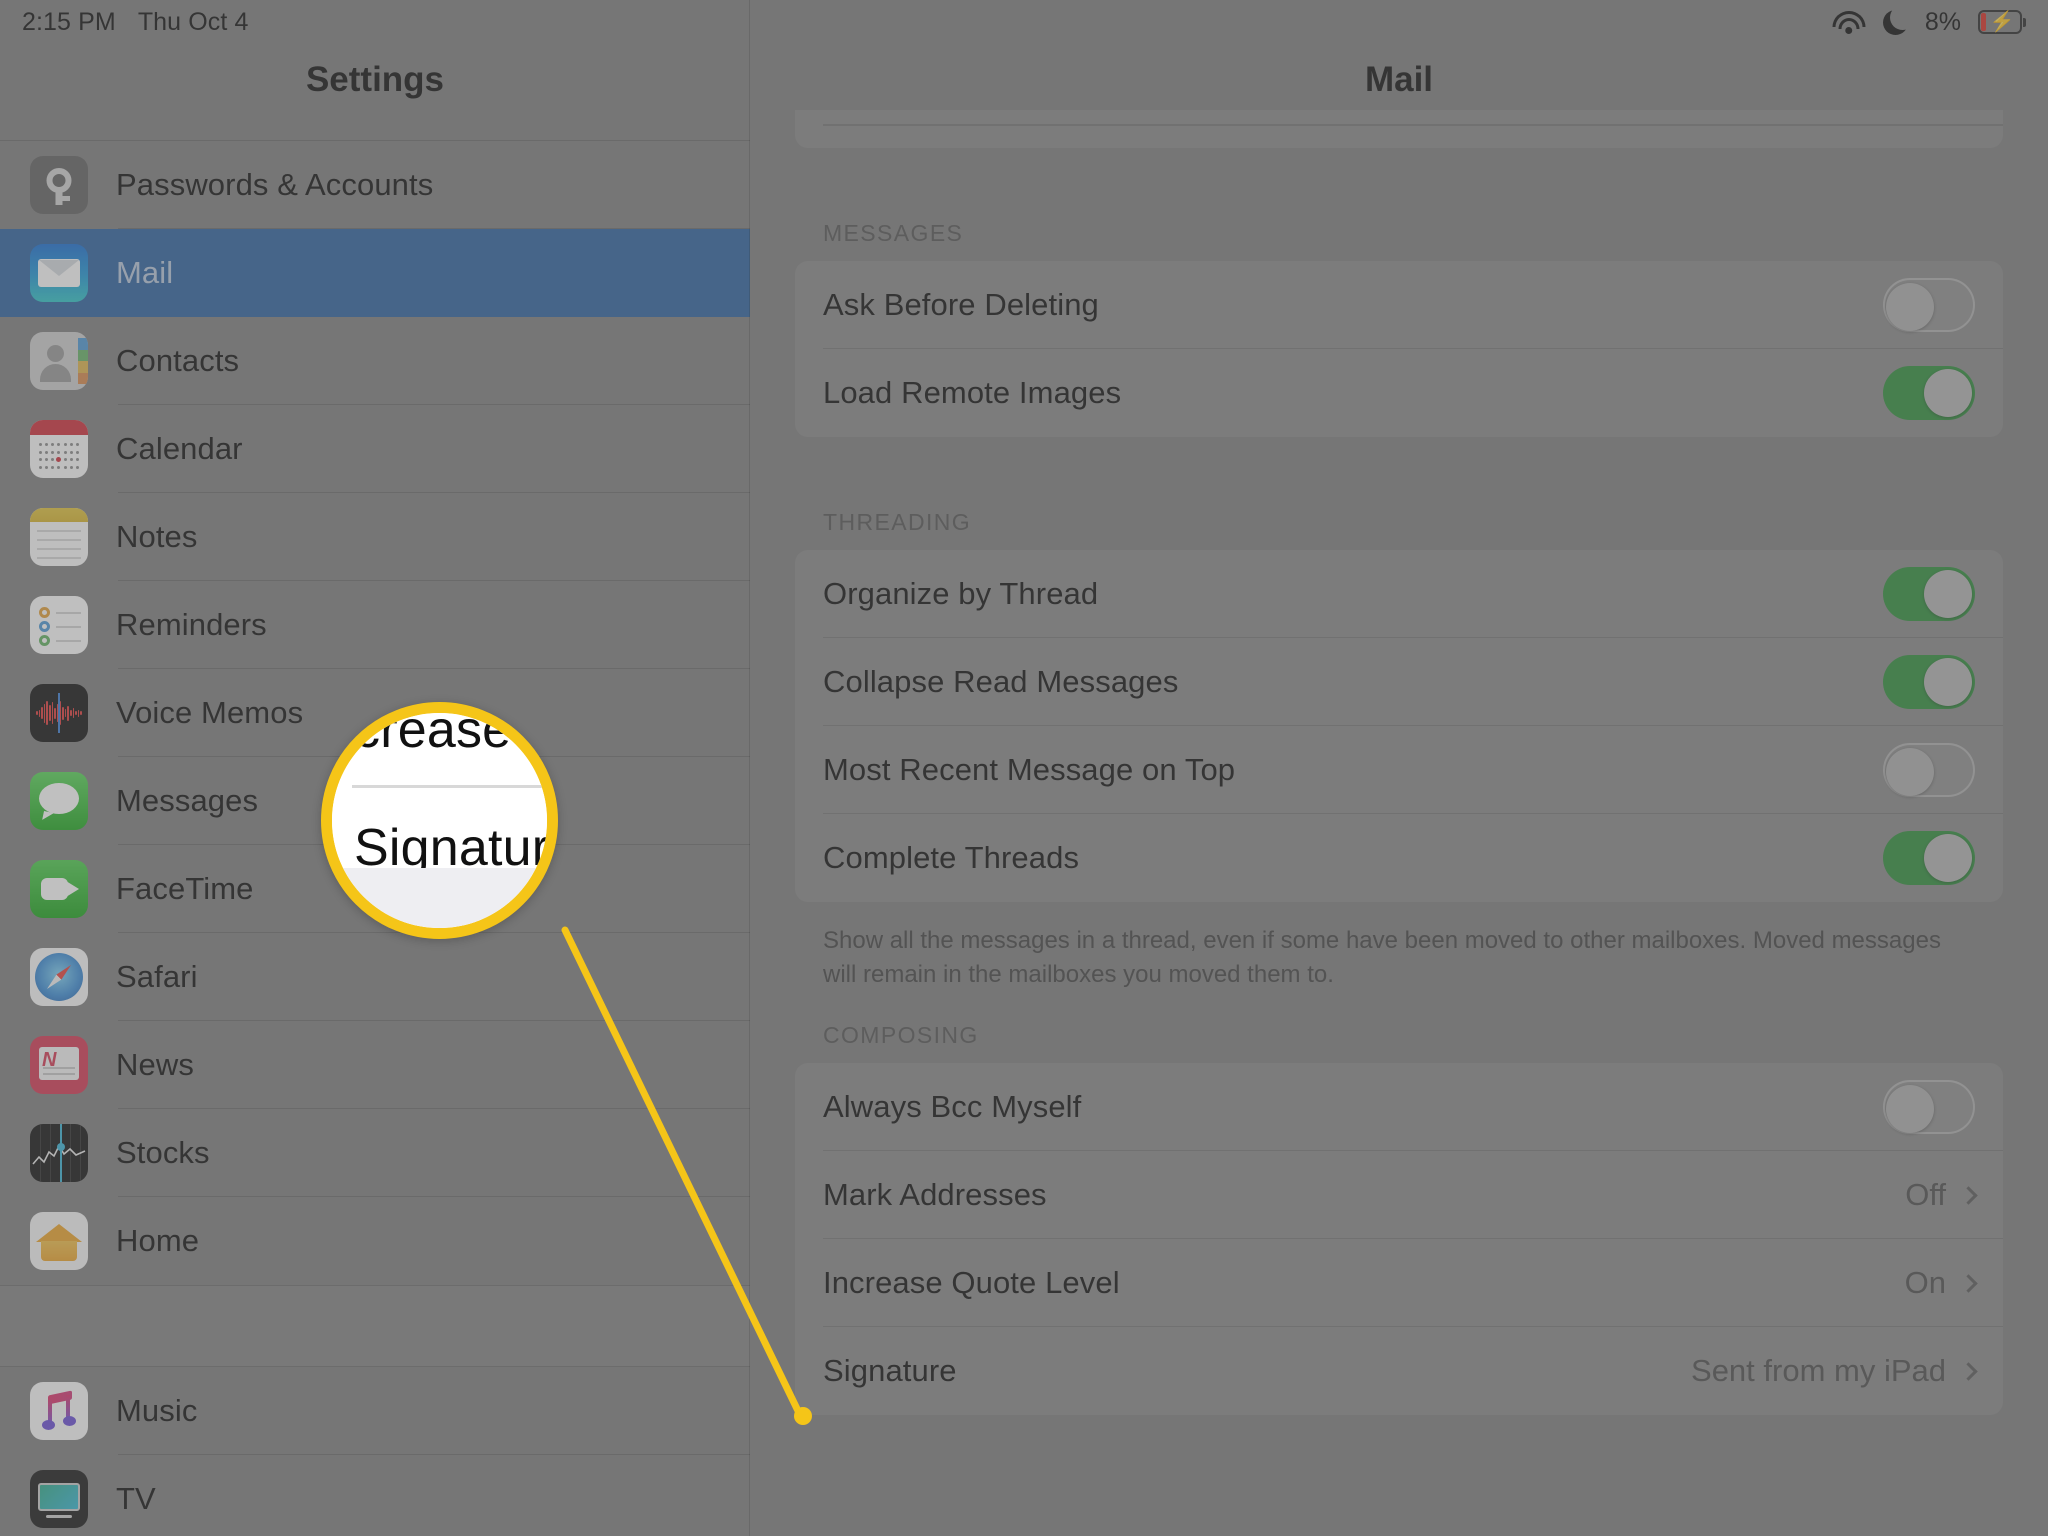 Image resolution: width=2048 pixels, height=1536 pixels. Describe the element at coordinates (179, 448) in the screenshot. I see `sidebar-item-label: Calendar` at that location.